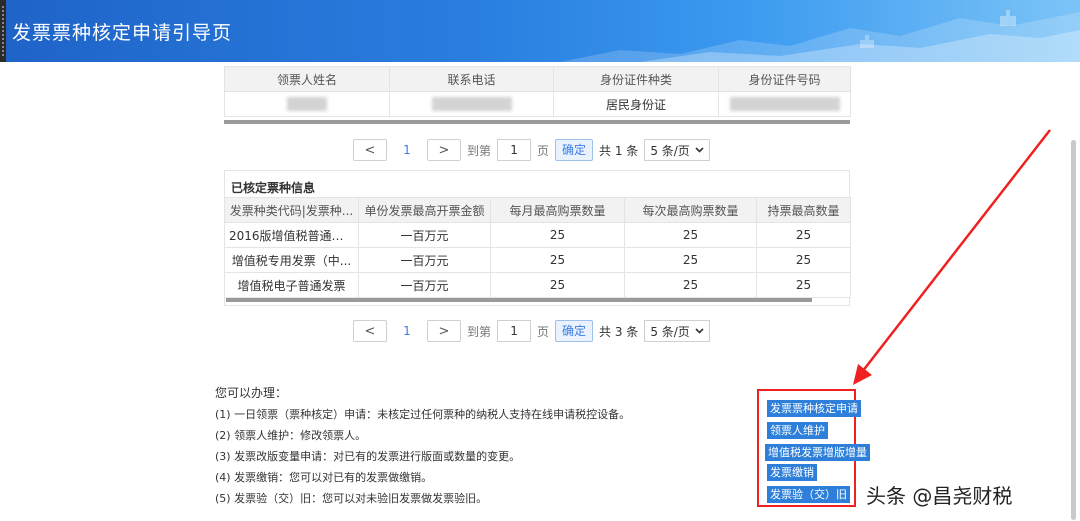  I want to click on watermark-text: 头条 @昌尧财税, so click(939, 496).